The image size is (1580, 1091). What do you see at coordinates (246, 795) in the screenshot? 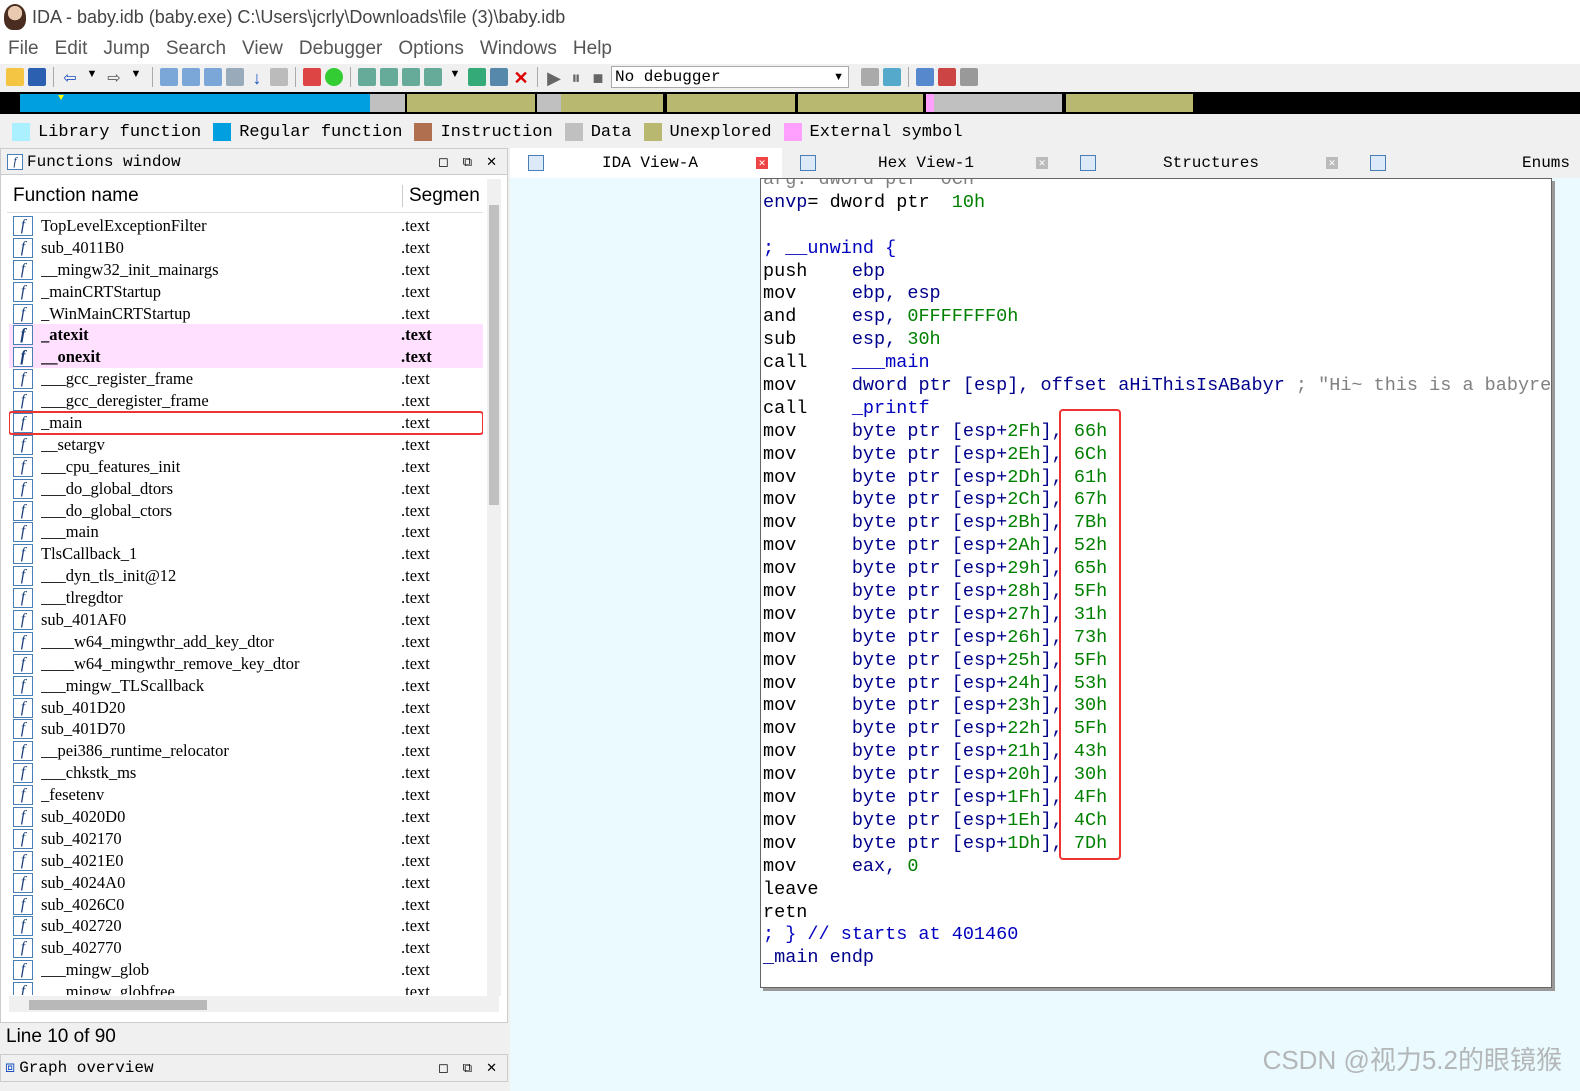
I see `function-row: f _fesetenv .text` at bounding box center [246, 795].